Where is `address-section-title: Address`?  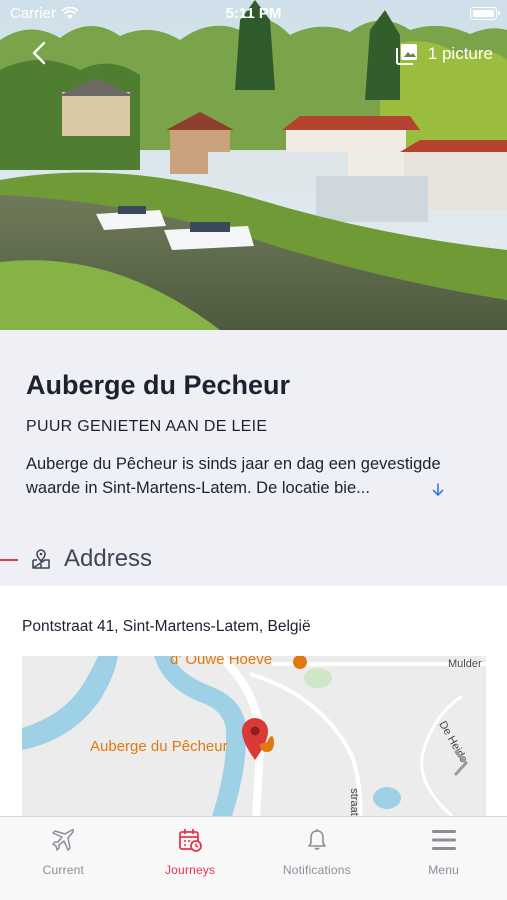
address-section-title: Address is located at coordinates (108, 558).